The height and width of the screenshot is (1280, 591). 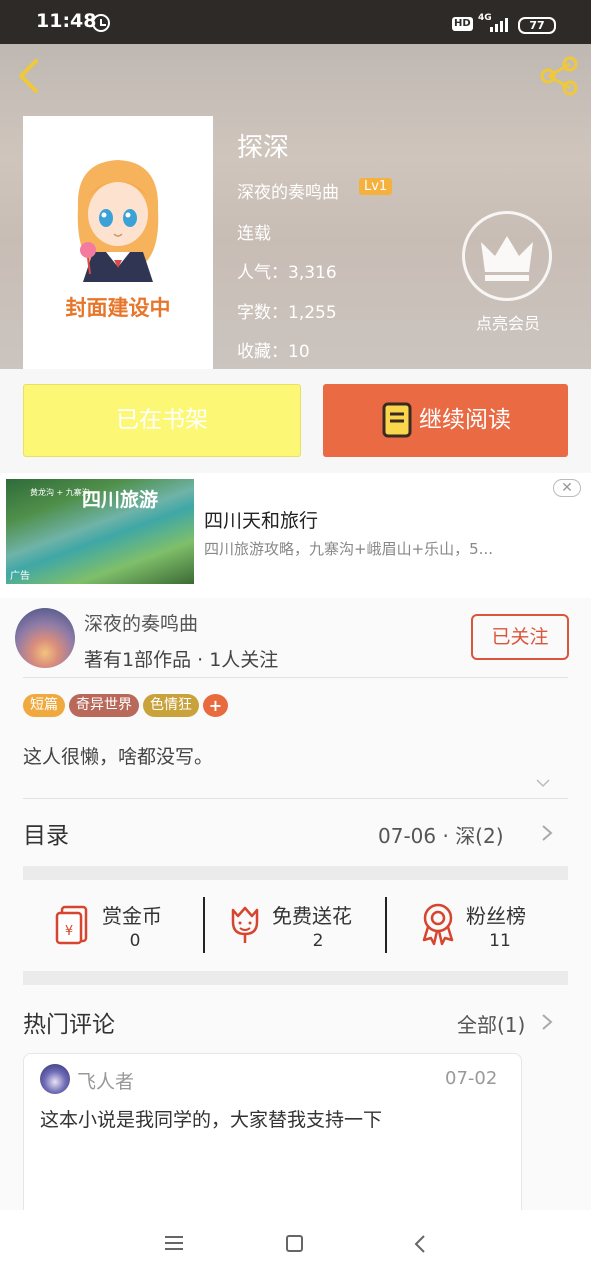 I want to click on stat-flowers: 免费送花 2, so click(x=297, y=926).